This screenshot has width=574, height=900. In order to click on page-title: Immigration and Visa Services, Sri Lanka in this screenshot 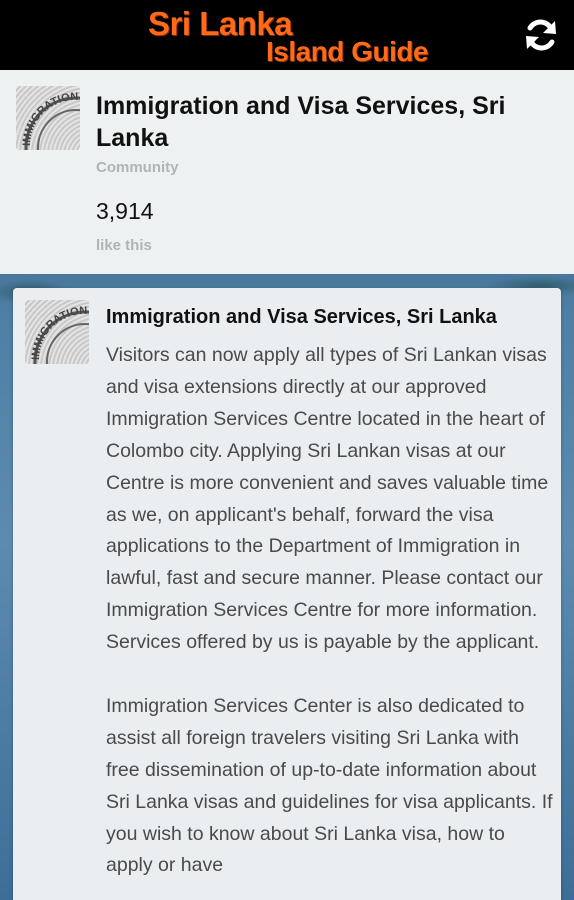, I will do `click(326, 122)`.